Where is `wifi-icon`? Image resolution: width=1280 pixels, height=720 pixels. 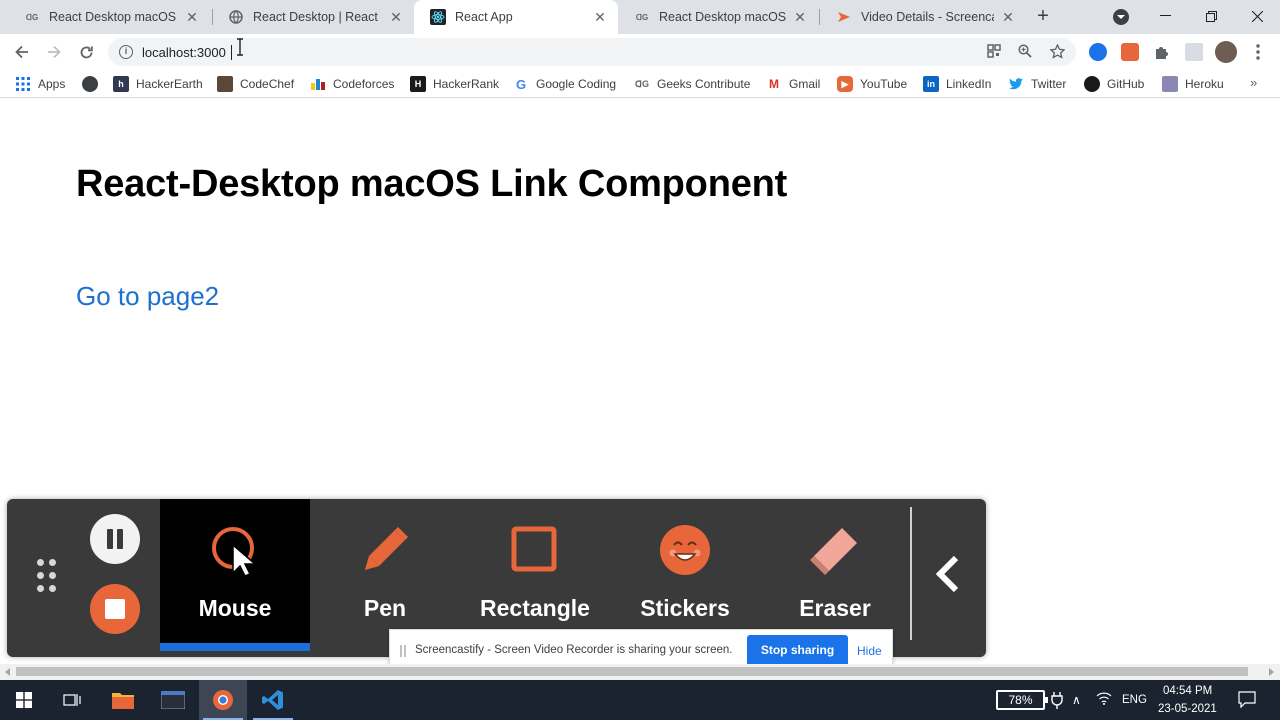 wifi-icon is located at coordinates (1104, 699).